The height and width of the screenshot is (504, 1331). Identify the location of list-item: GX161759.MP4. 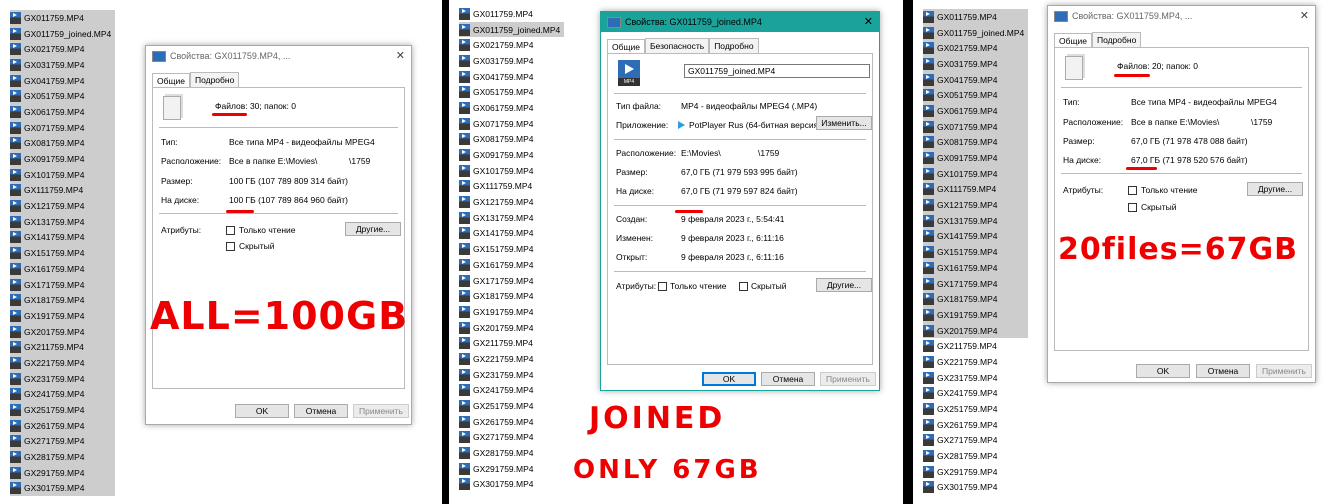
(511, 265).